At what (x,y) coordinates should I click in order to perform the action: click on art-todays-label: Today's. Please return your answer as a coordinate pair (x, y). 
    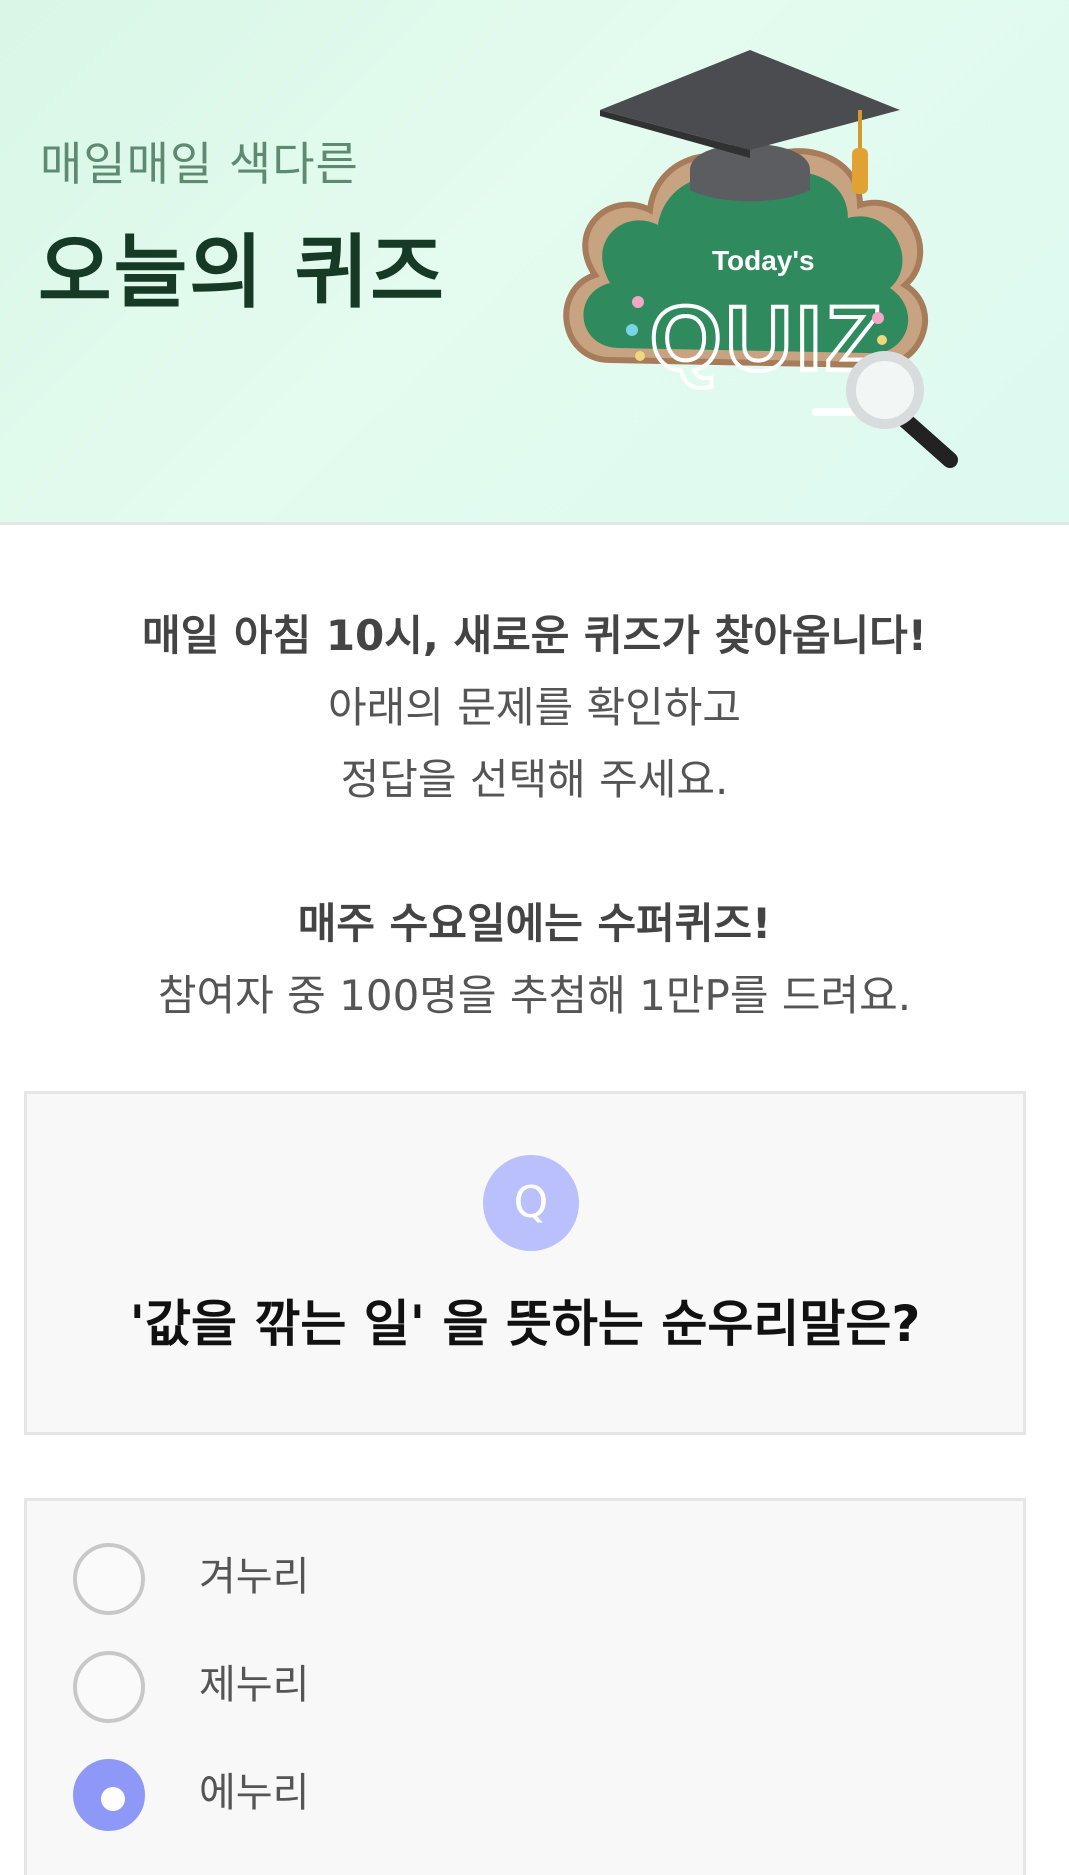
    Looking at the image, I should click on (763, 260).